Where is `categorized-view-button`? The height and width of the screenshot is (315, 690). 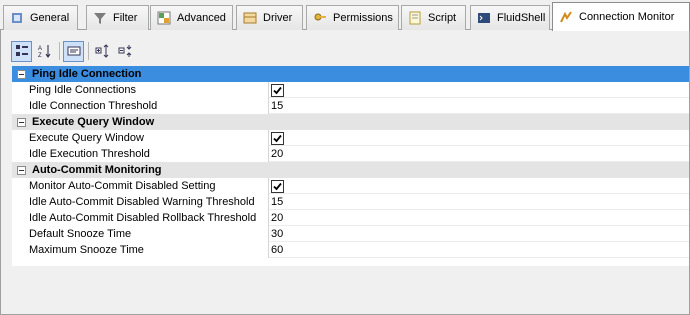 categorized-view-button is located at coordinates (21, 51).